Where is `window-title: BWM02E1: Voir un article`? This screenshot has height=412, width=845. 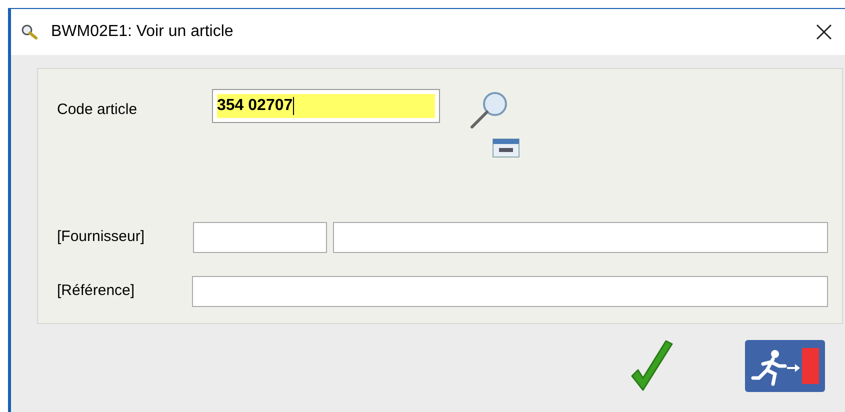 window-title: BWM02E1: Voir un article is located at coordinates (142, 32).